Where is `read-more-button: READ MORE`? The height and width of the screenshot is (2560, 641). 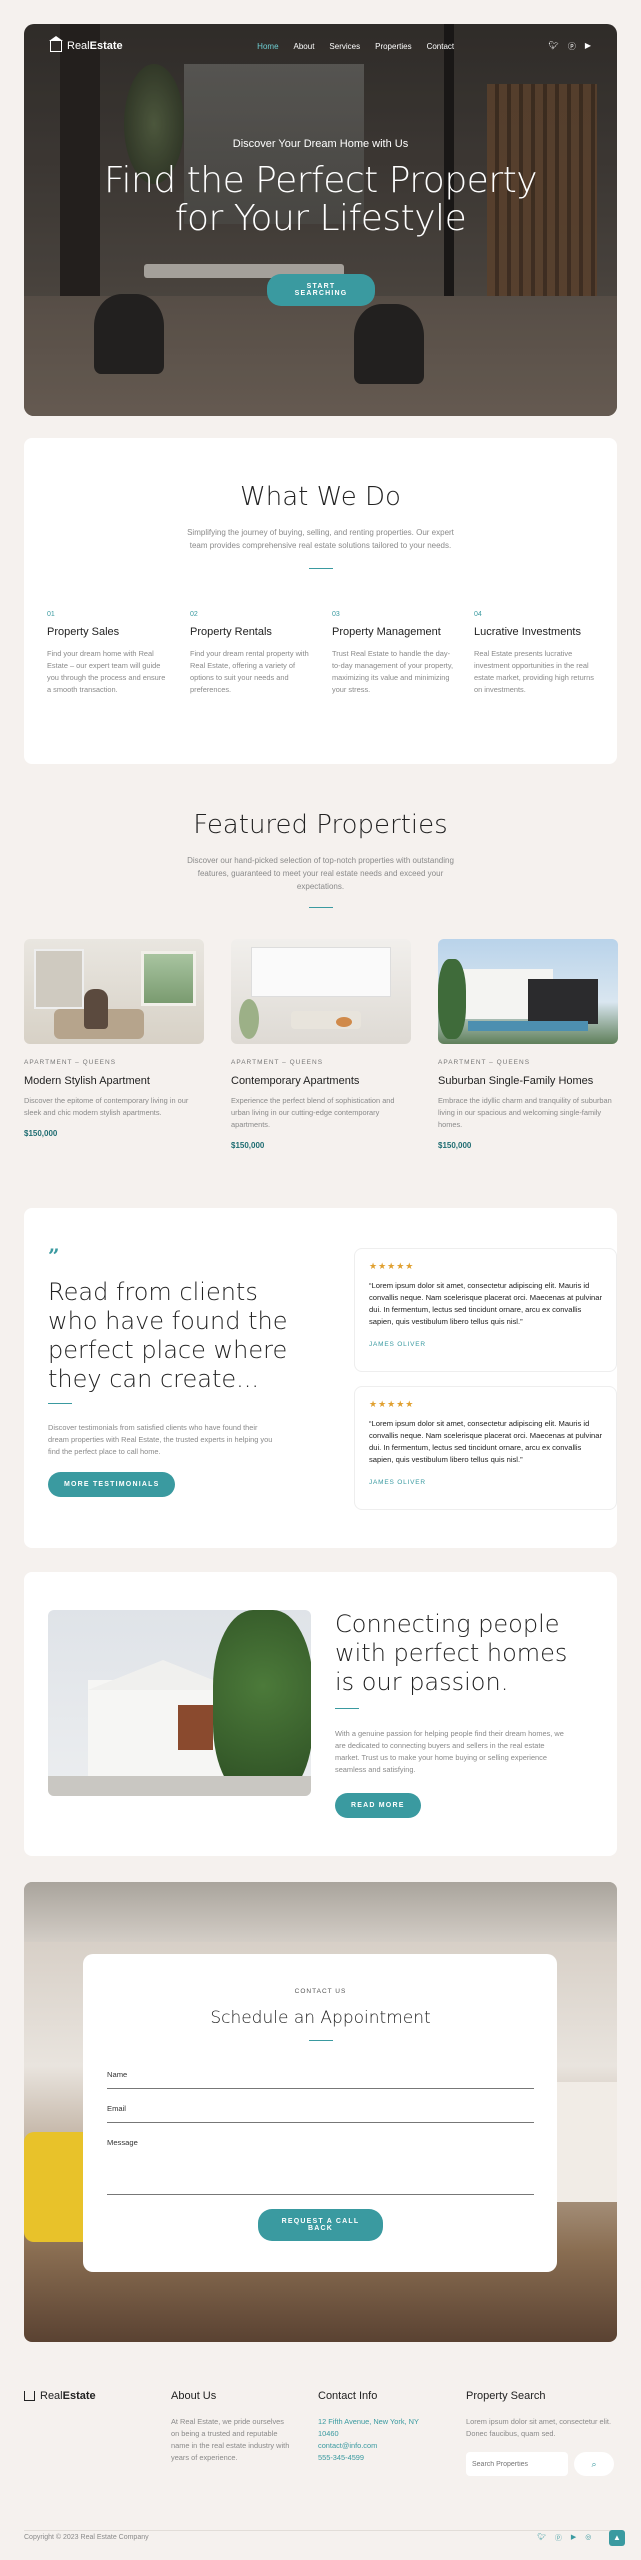 read-more-button: READ MORE is located at coordinates (378, 1805).